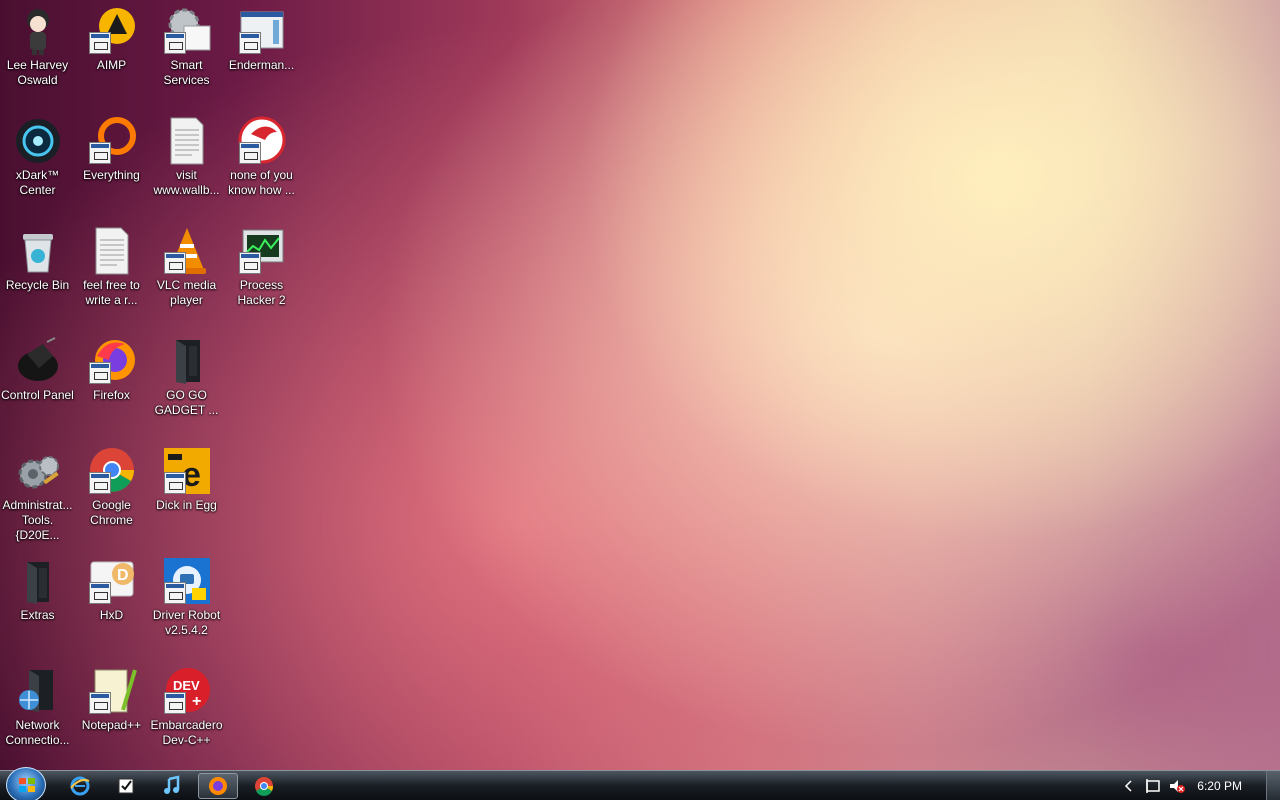 Image resolution: width=1280 pixels, height=800 pixels. I want to click on icon-label: Firefox, so click(111, 395).